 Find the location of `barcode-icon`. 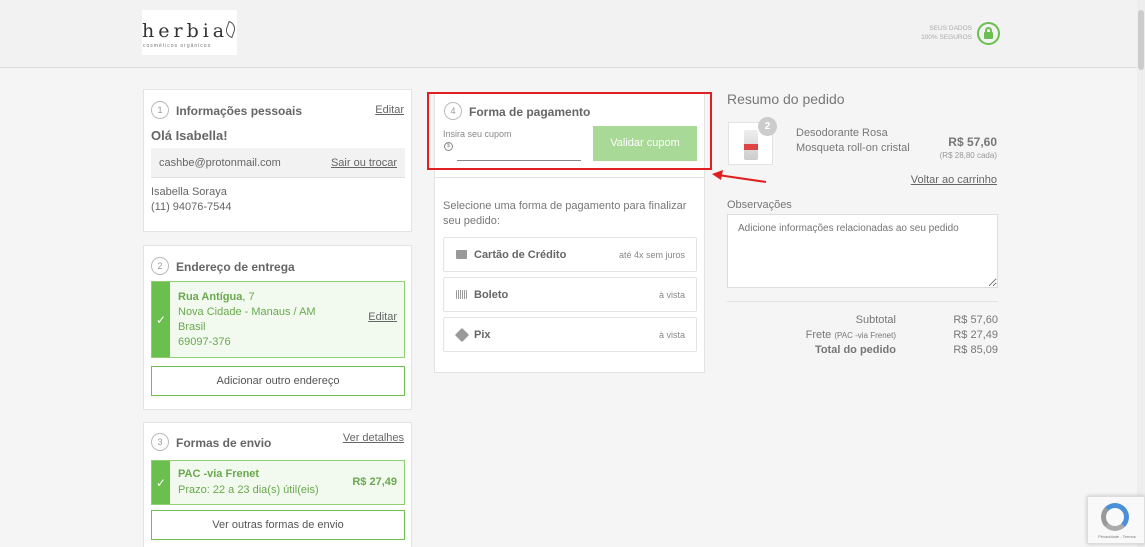

barcode-icon is located at coordinates (461, 294).